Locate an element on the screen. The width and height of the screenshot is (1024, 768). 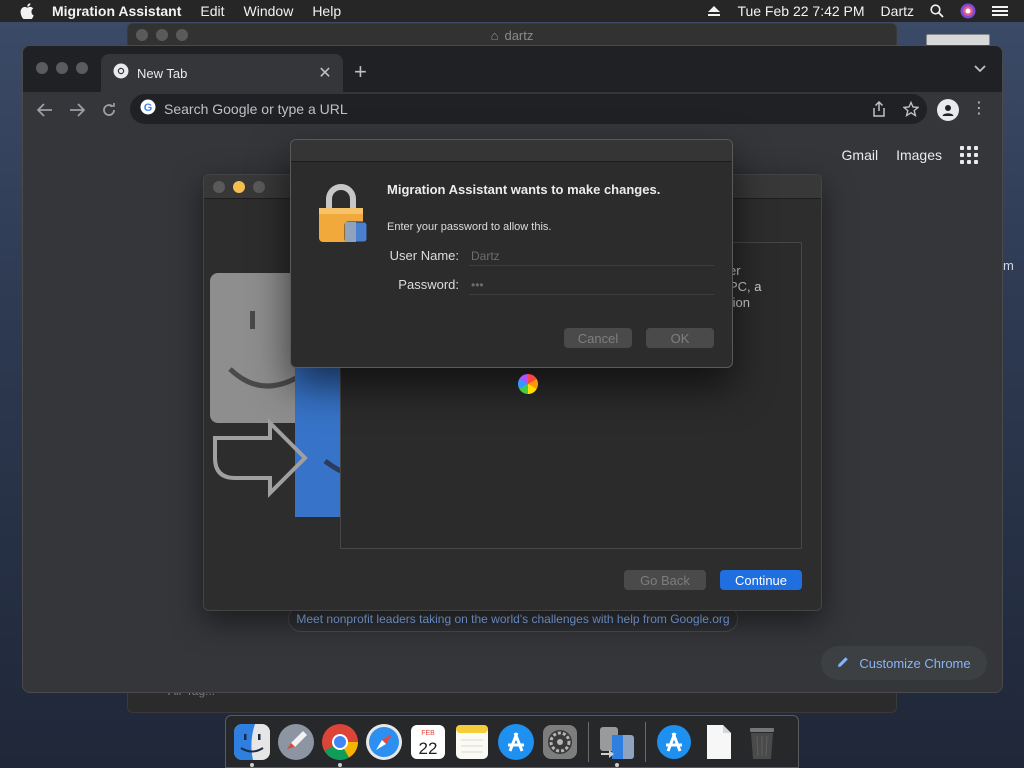
omnibox-placeholder: Search Google or type a URL is located at coordinates (256, 109).